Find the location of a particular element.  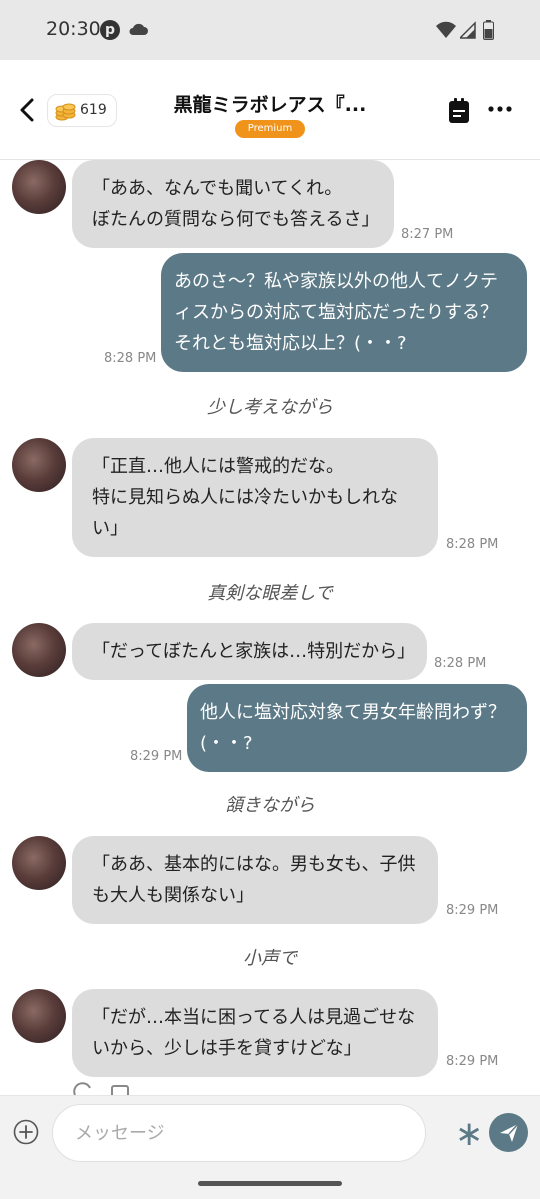

back-button is located at coordinates (27, 110).